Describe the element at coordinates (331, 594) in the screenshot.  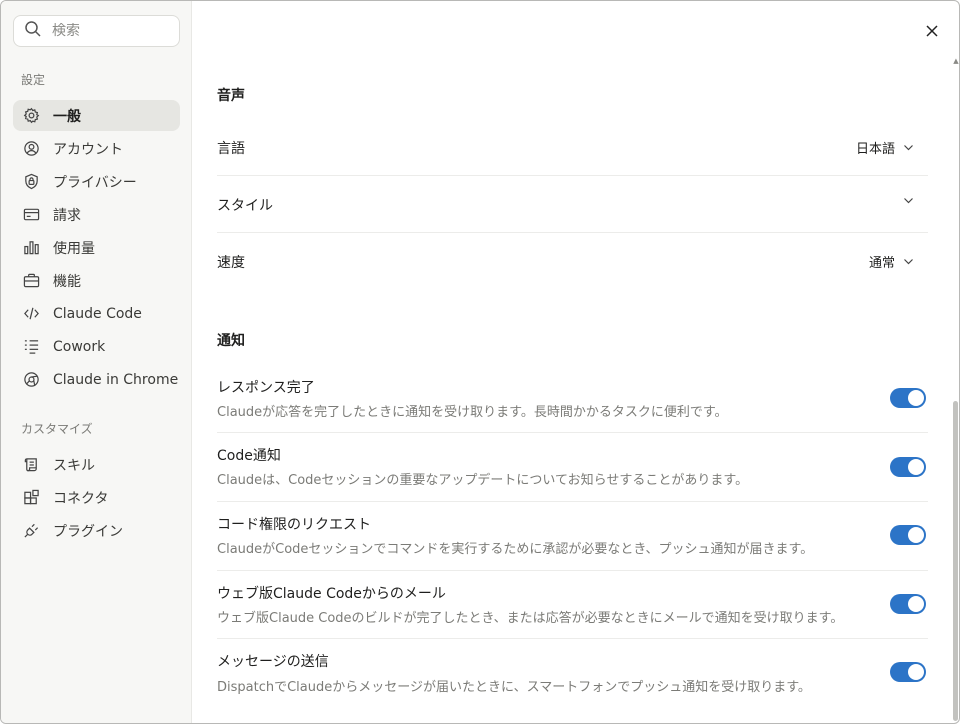
I see `notification-title: ウェブ版Claude Codeからのメール` at that location.